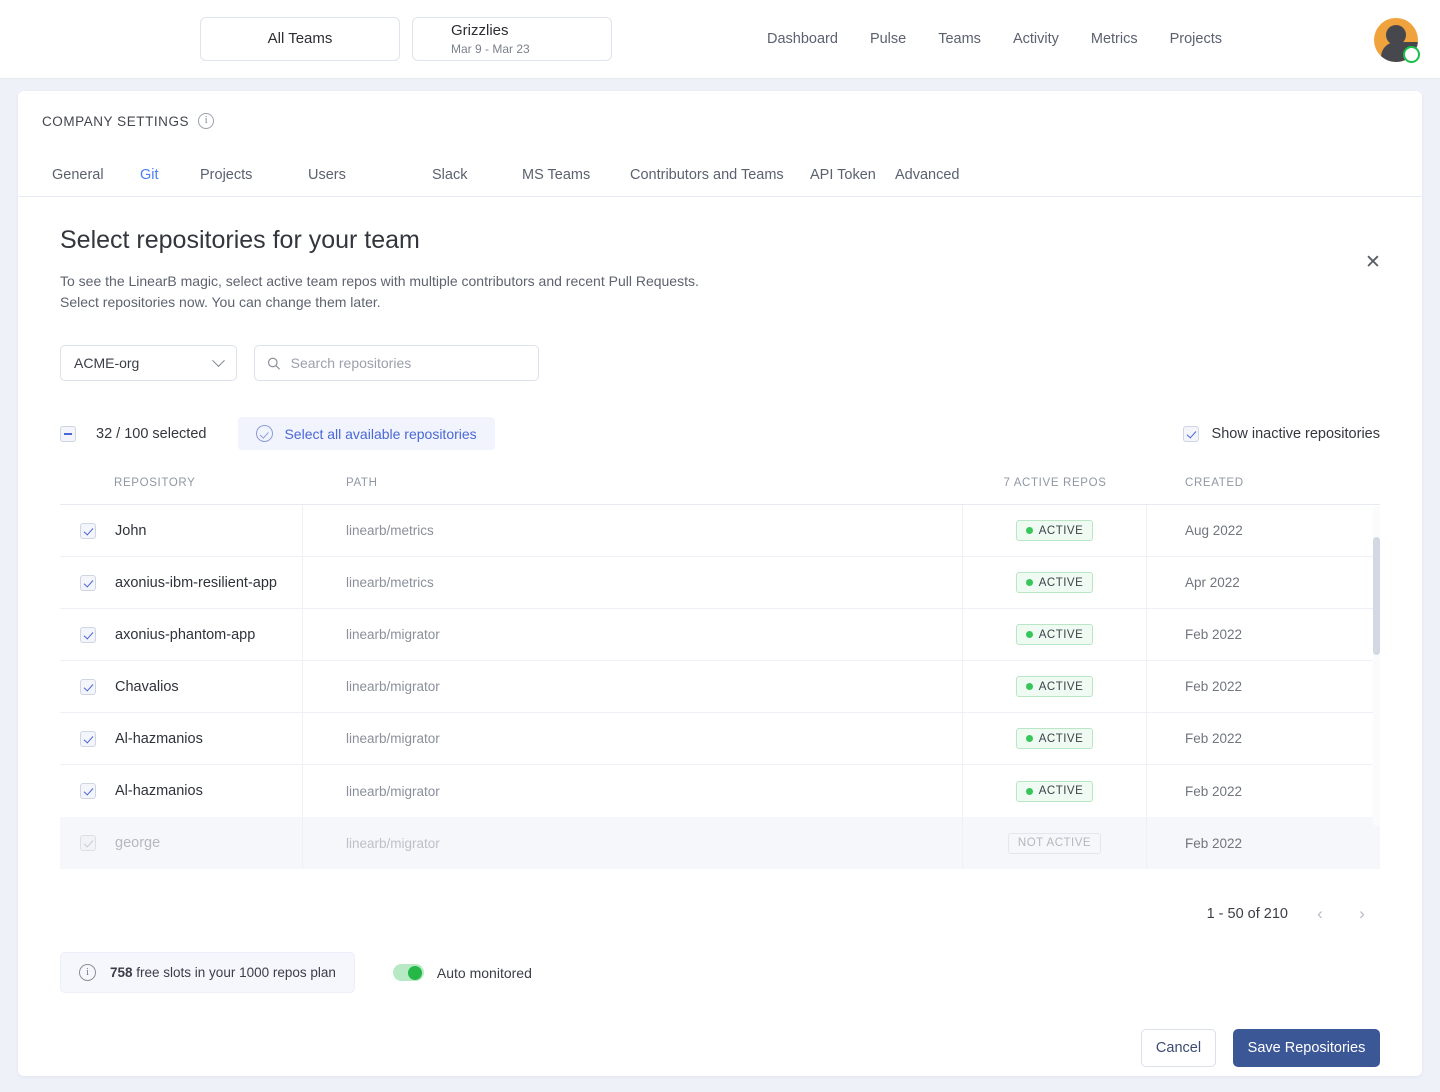 The width and height of the screenshot is (1440, 1092). I want to click on table-header-row: REPOSITORY PATH 7 ACTIVE REPOS CREATED, so click(720, 491).